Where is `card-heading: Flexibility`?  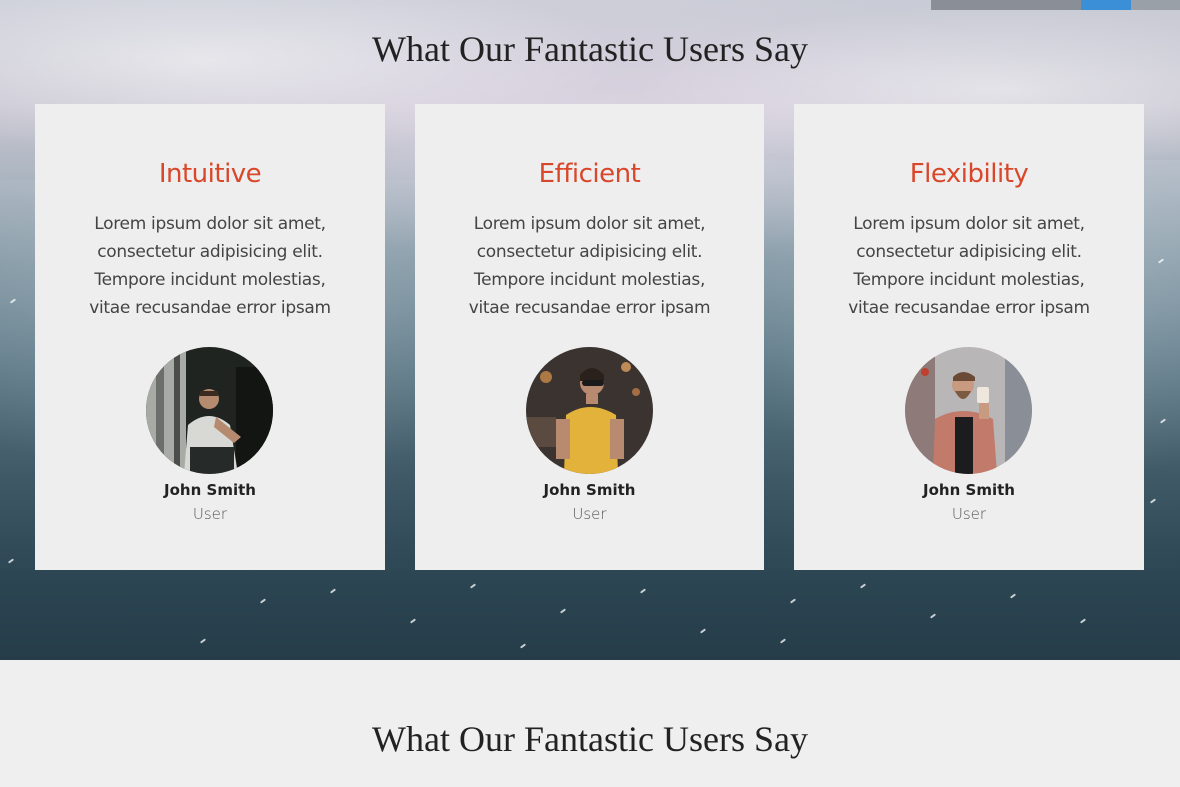 card-heading: Flexibility is located at coordinates (969, 174).